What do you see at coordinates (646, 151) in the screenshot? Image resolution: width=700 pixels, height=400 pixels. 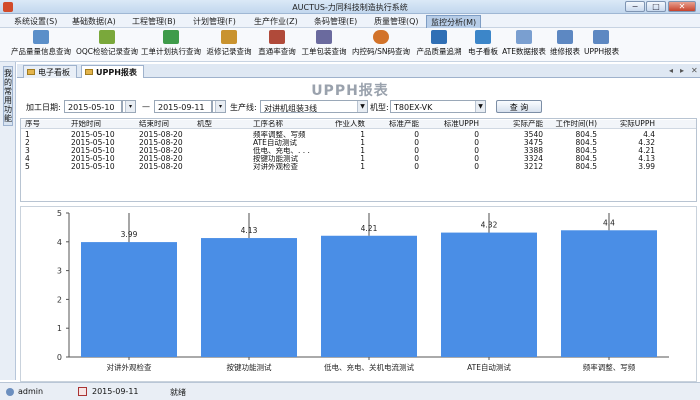 I see `table-cell: 4.21` at bounding box center [646, 151].